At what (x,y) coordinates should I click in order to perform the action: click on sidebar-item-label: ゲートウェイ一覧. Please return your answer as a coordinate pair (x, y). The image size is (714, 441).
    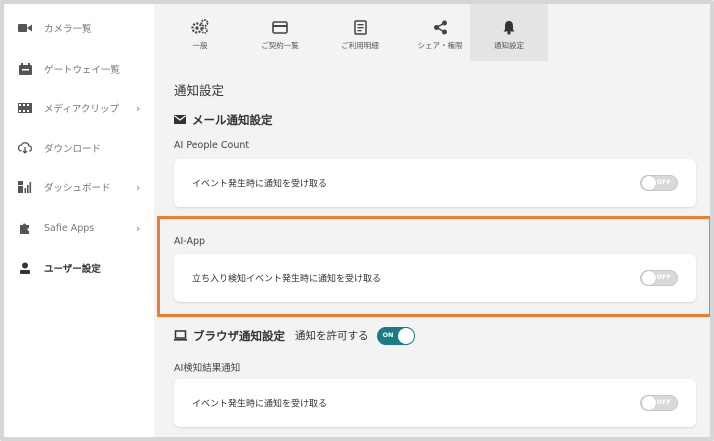
    Looking at the image, I should click on (82, 70).